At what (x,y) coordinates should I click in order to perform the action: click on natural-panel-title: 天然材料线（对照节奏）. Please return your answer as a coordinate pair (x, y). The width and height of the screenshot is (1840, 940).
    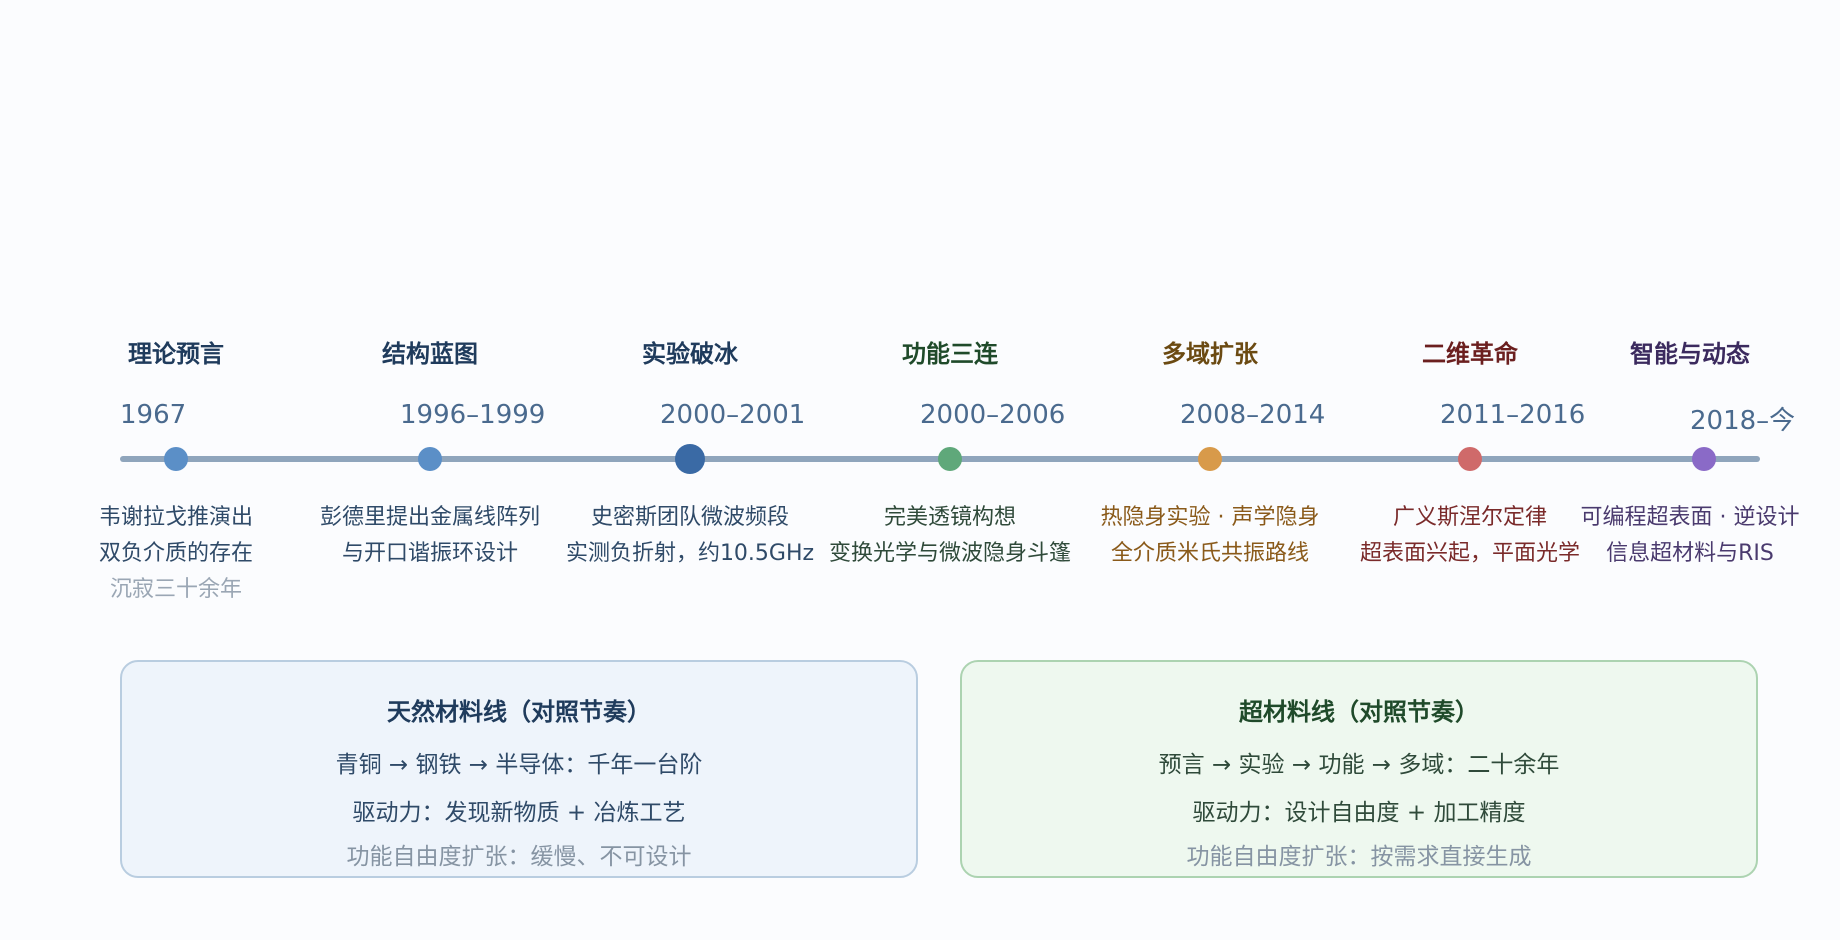
    Looking at the image, I should click on (519, 712).